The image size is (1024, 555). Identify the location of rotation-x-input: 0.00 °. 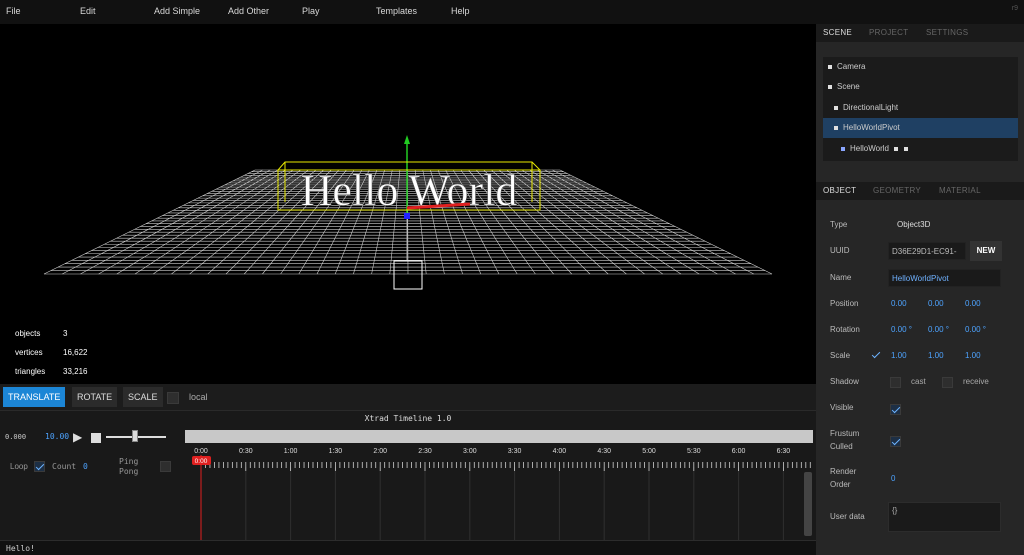
(901, 329).